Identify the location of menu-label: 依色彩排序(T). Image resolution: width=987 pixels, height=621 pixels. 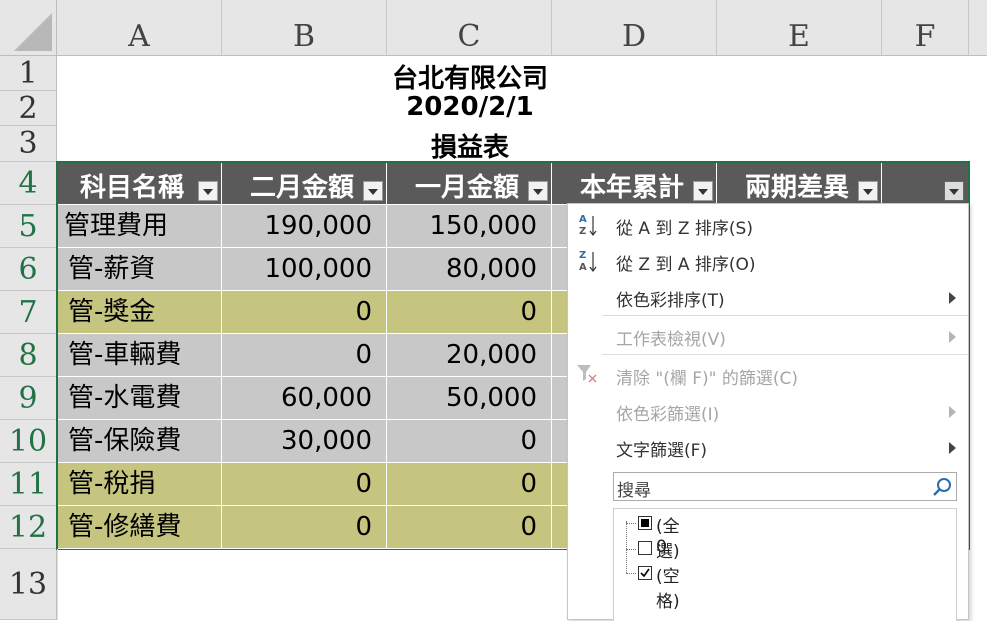
(670, 301).